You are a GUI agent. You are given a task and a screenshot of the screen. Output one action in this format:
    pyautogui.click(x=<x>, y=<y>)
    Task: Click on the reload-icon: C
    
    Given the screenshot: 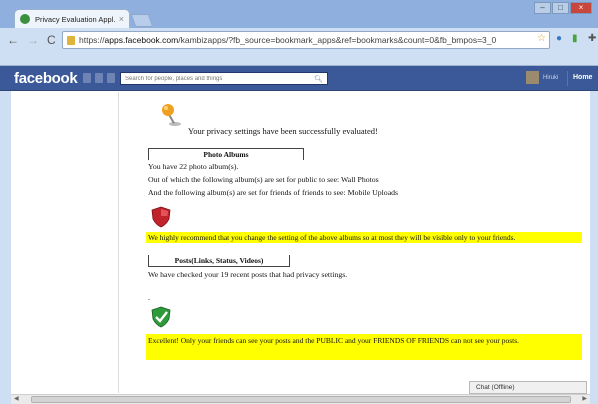 What is the action you would take?
    pyautogui.click(x=51, y=40)
    